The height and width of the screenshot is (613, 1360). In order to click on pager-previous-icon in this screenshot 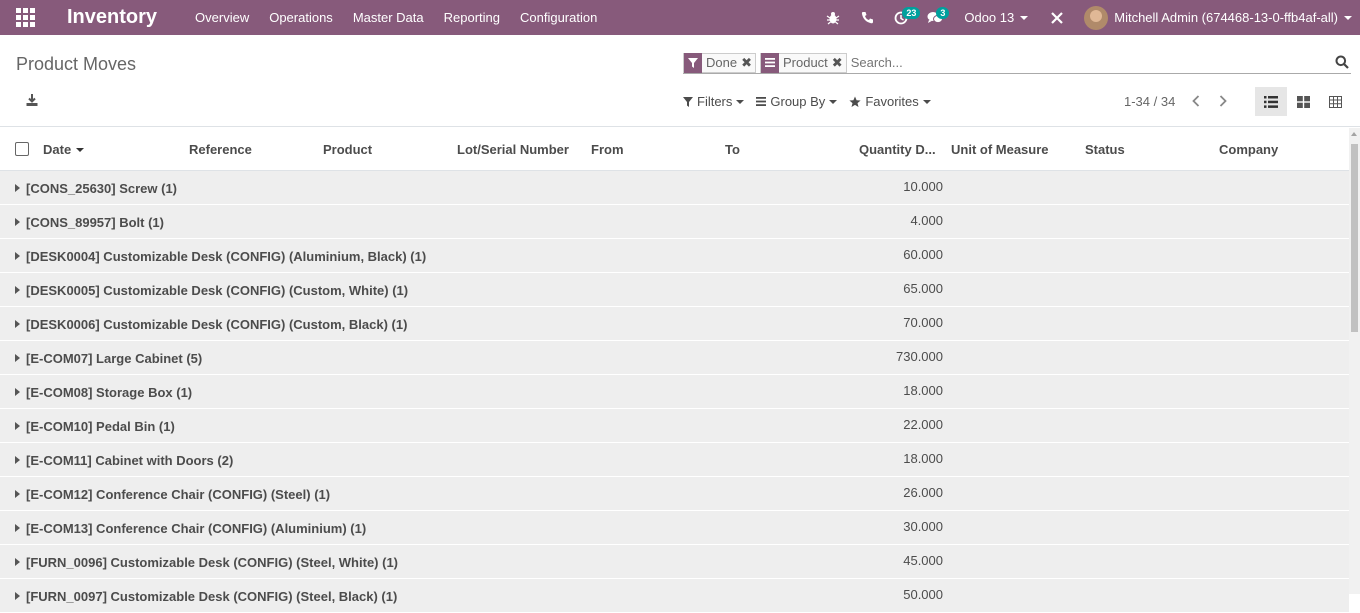, I will do `click(1196, 101)`.